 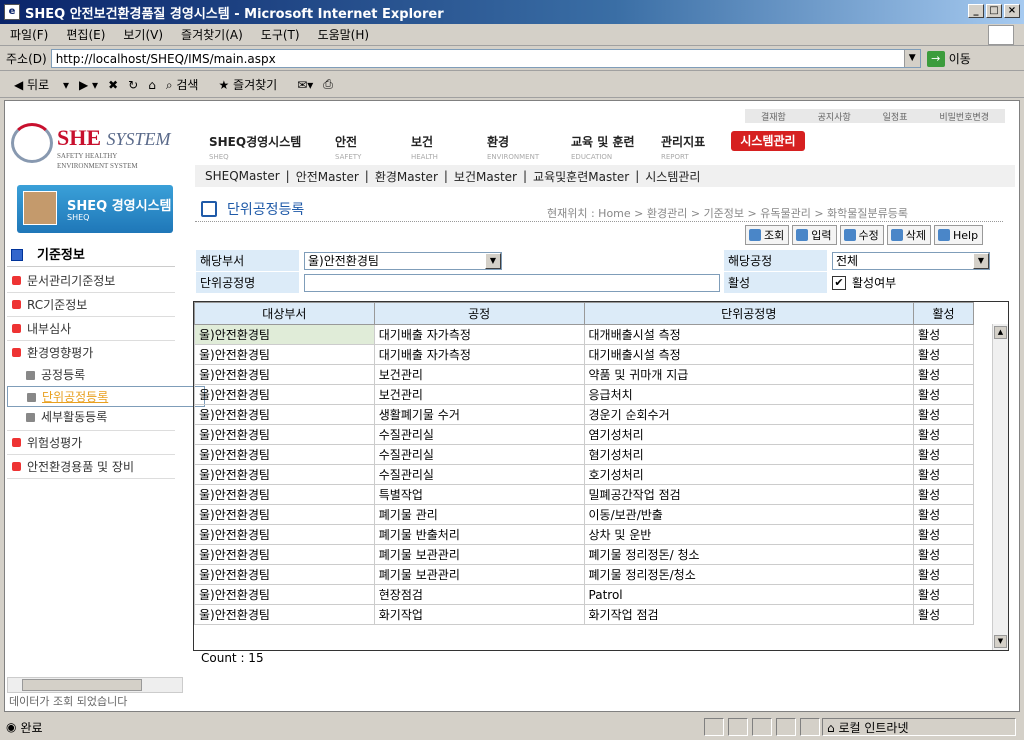 What do you see at coordinates (512, 85) in the screenshot?
I see `toolbar: ◀ 뒤로 ▾ ▶ ▾ ✖ ↻ ⌂ ⌕ 검색 ★ 즐겨찾기 ✉▾ ⎙` at bounding box center [512, 85].